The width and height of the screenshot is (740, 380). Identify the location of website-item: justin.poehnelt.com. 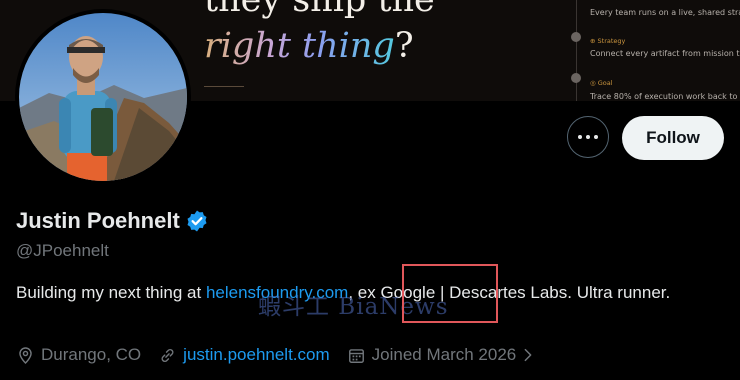
(244, 355).